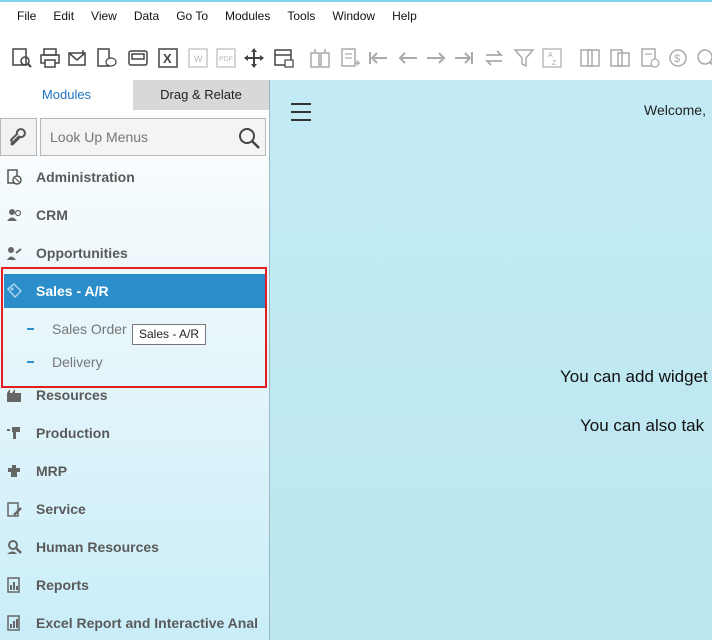  I want to click on sub-item-delivery: Delivery, so click(134, 362).